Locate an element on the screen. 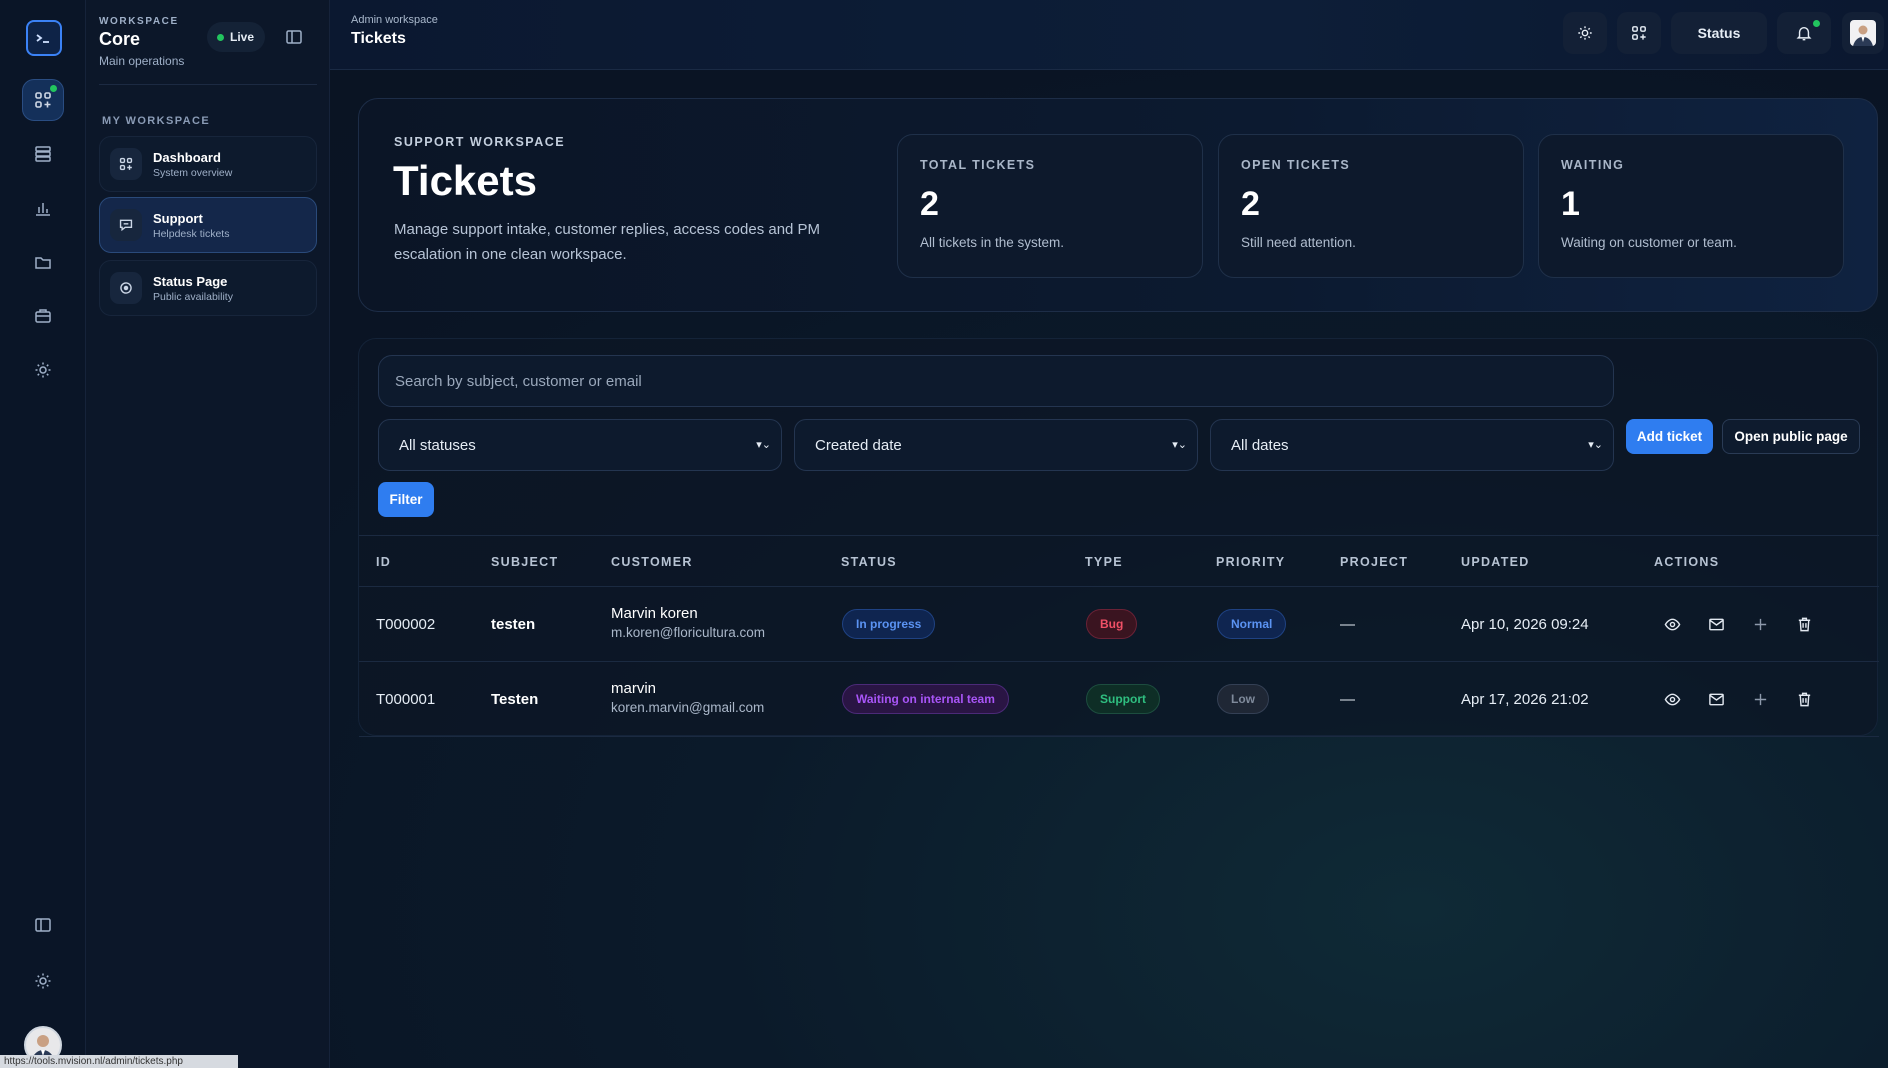 The image size is (1888, 1068). section-title: MY WORKSPACE is located at coordinates (156, 121).